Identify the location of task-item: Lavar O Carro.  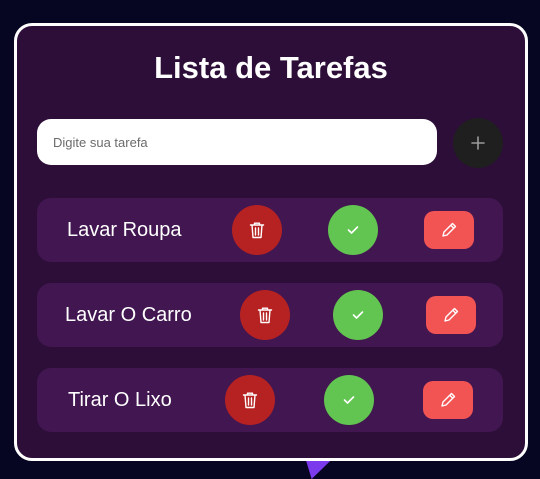
(270, 315).